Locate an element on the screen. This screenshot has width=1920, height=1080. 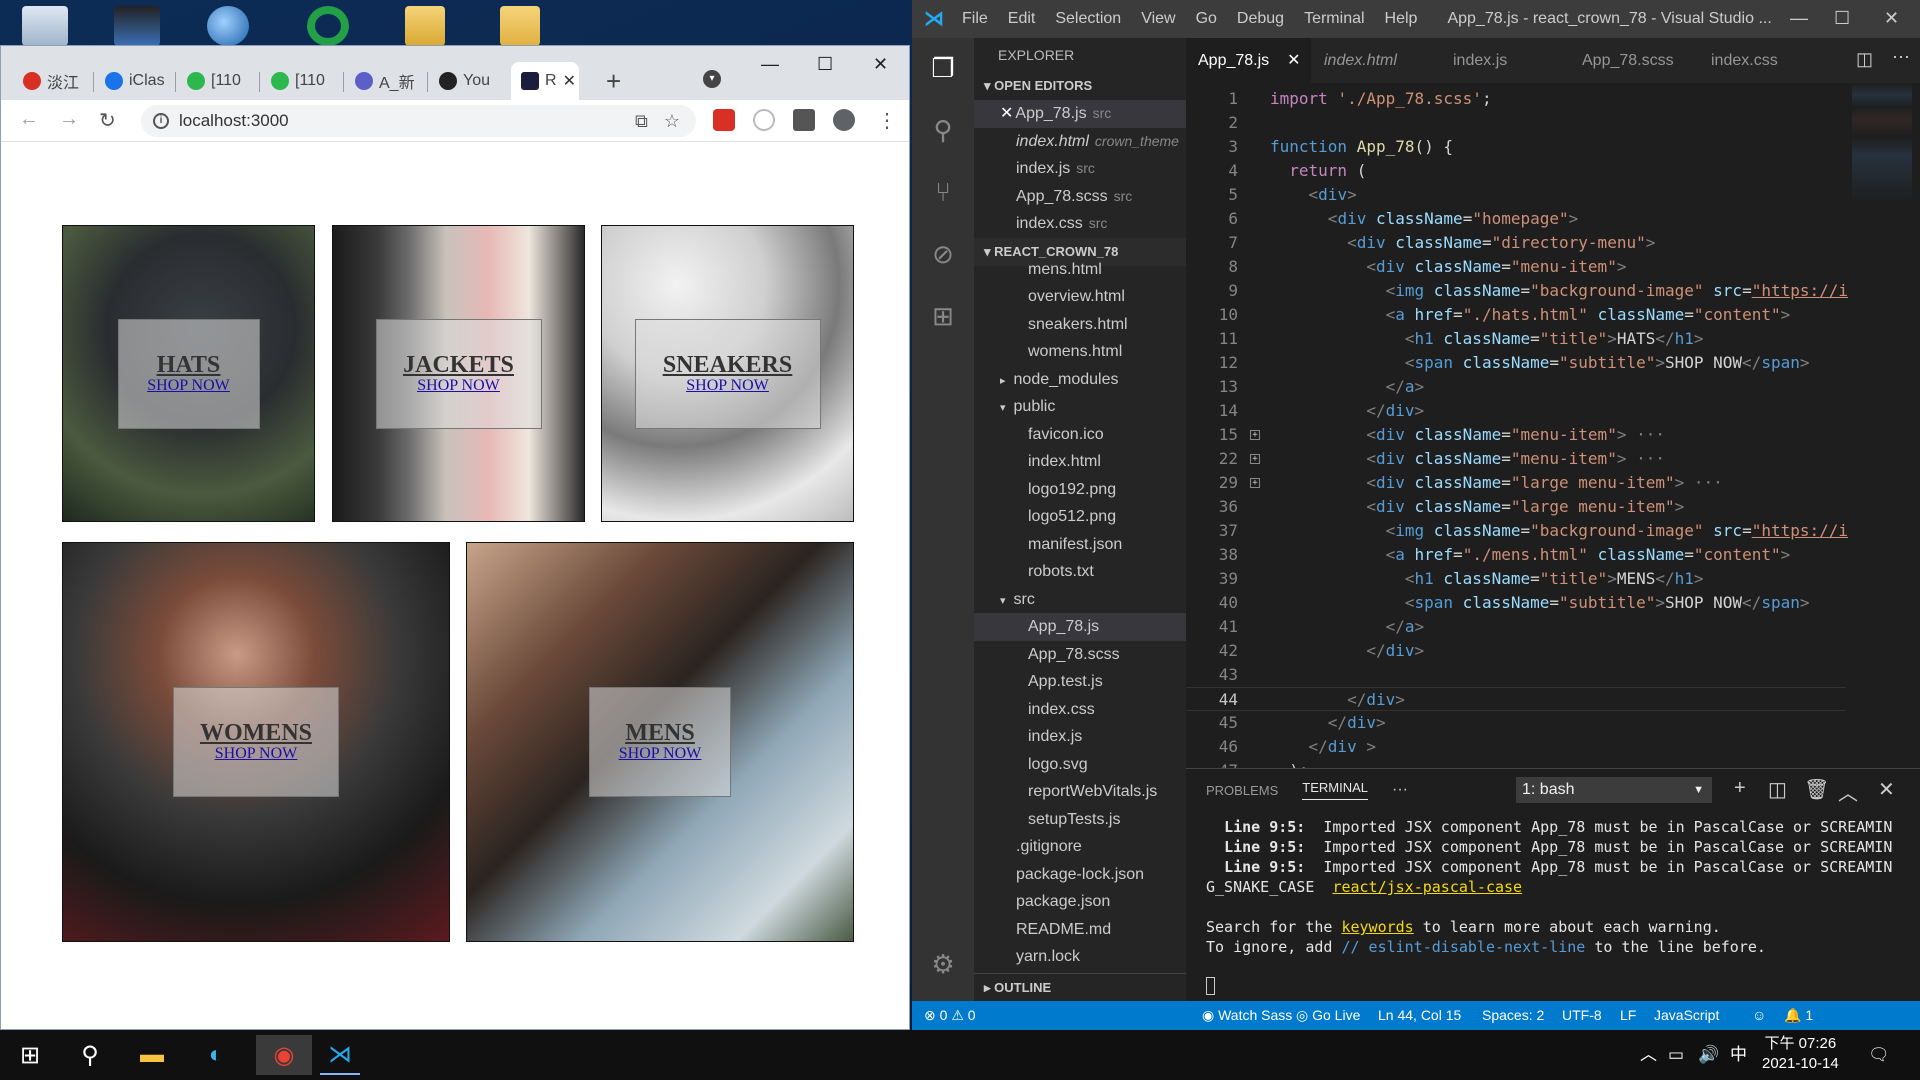
split-terminal-icon: ◫ is located at coordinates (1777, 789).